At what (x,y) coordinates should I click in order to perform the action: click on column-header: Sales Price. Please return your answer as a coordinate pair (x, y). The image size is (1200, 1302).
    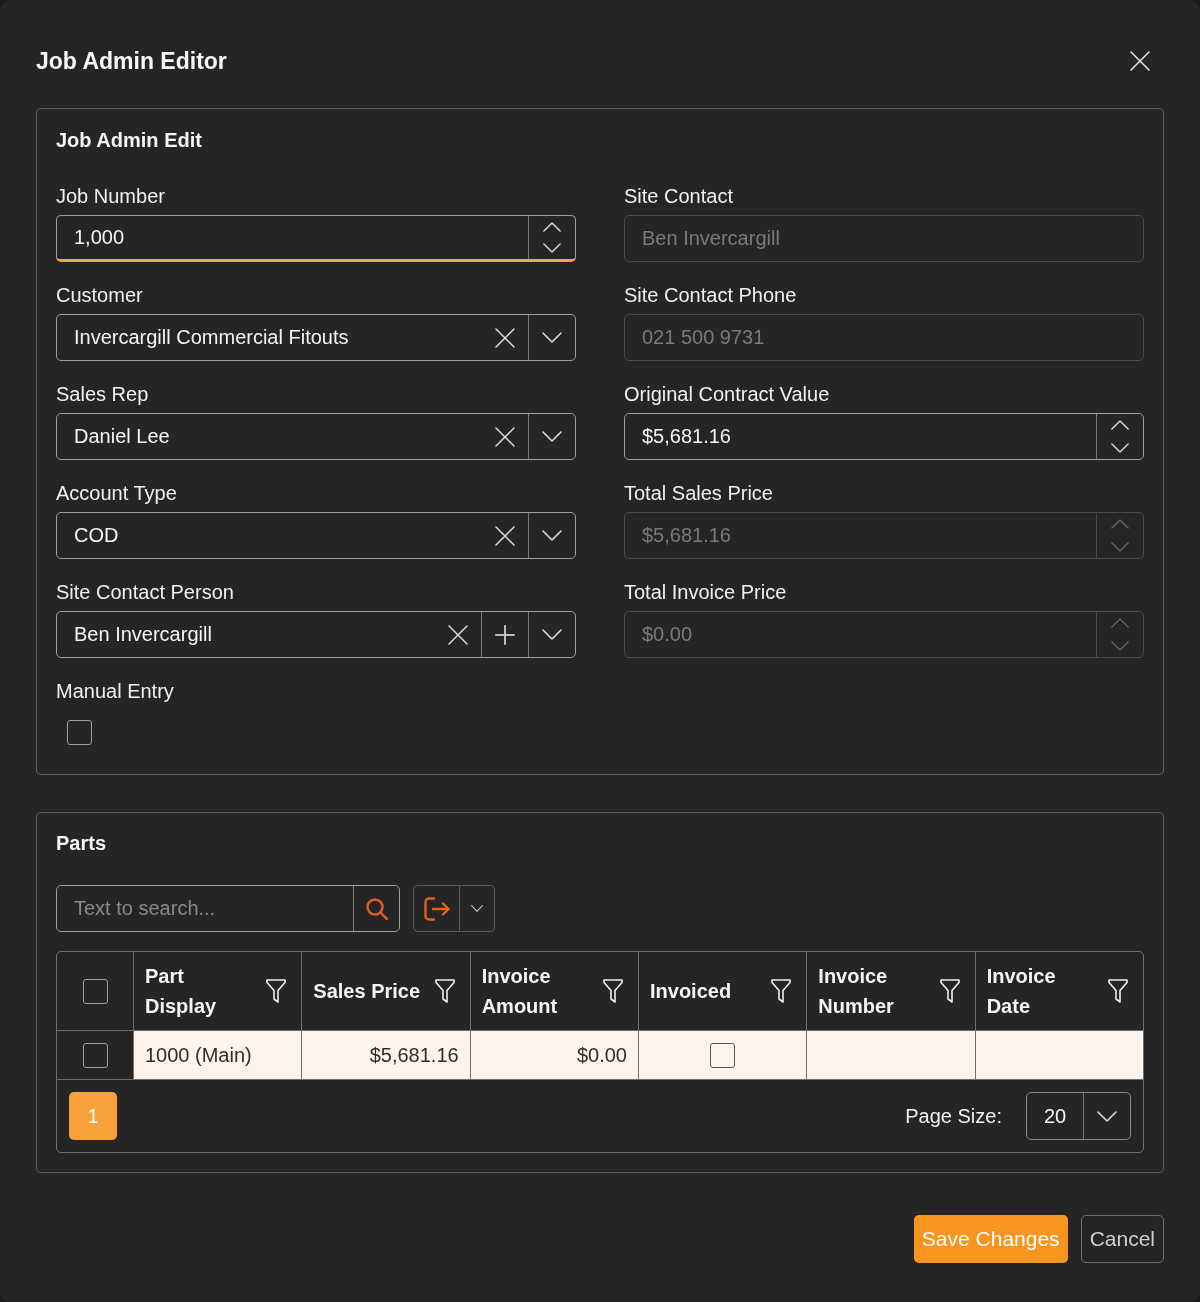
    Looking at the image, I should click on (367, 991).